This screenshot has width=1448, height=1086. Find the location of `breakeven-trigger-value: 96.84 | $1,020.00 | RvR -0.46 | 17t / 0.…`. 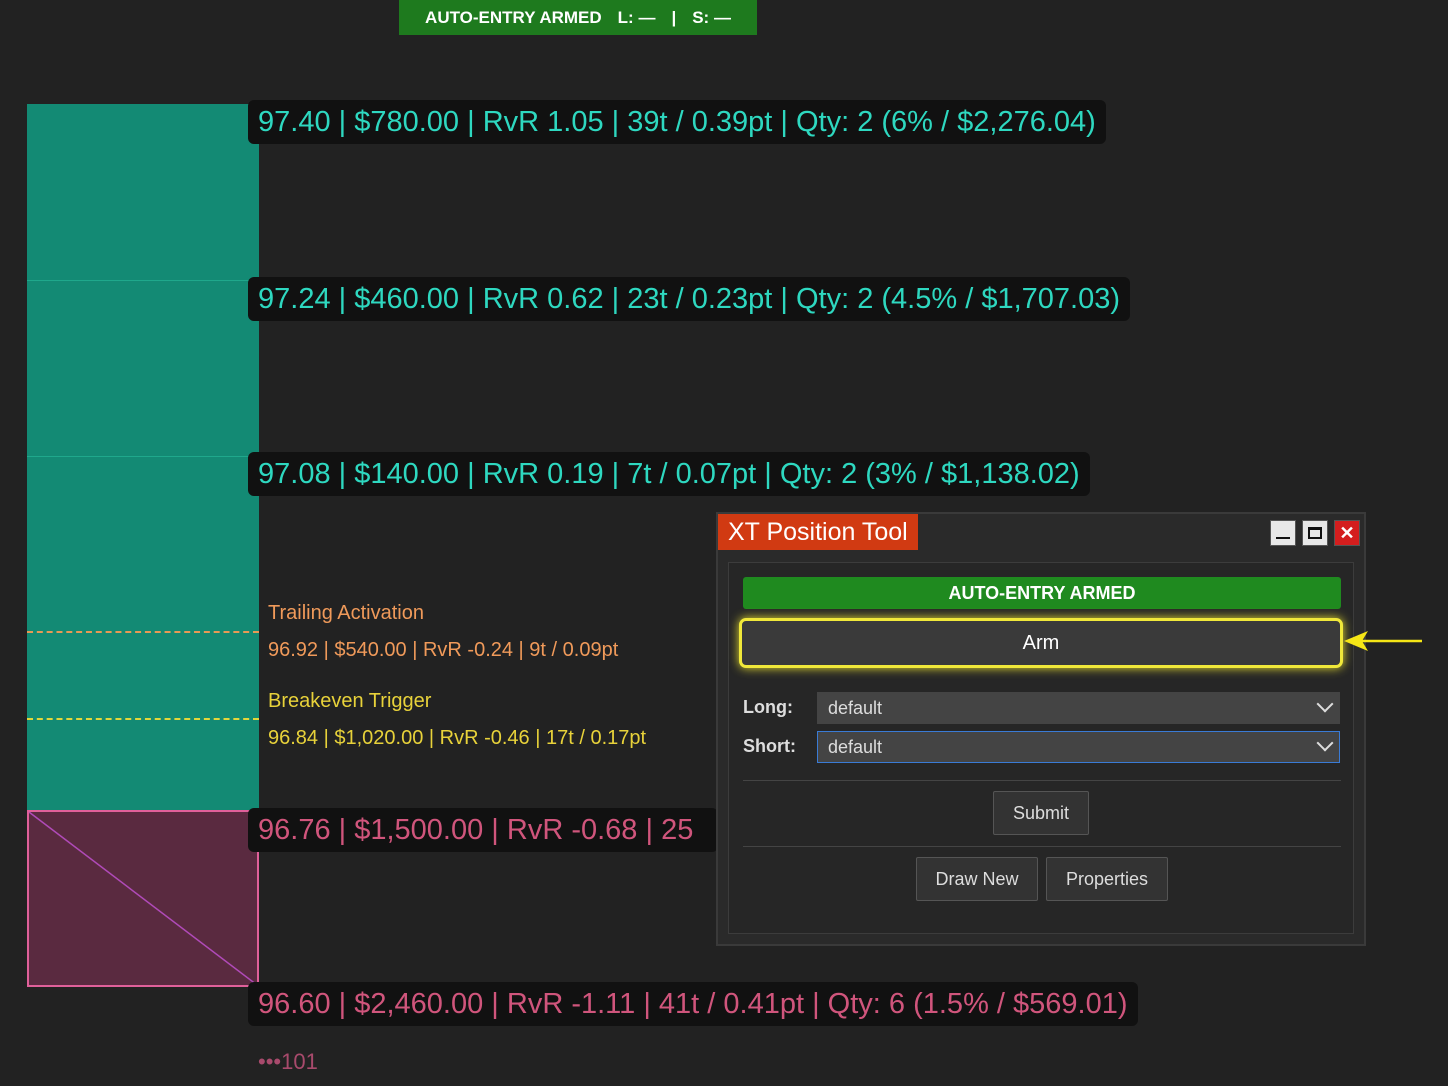

breakeven-trigger-value: 96.84 | $1,020.00 | RvR -0.46 | 17t / 0.… is located at coordinates (457, 738).